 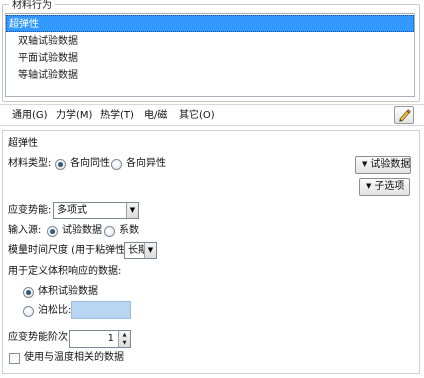 What do you see at coordinates (124, 335) in the screenshot?
I see `arrow-up-icon: ▲` at bounding box center [124, 335].